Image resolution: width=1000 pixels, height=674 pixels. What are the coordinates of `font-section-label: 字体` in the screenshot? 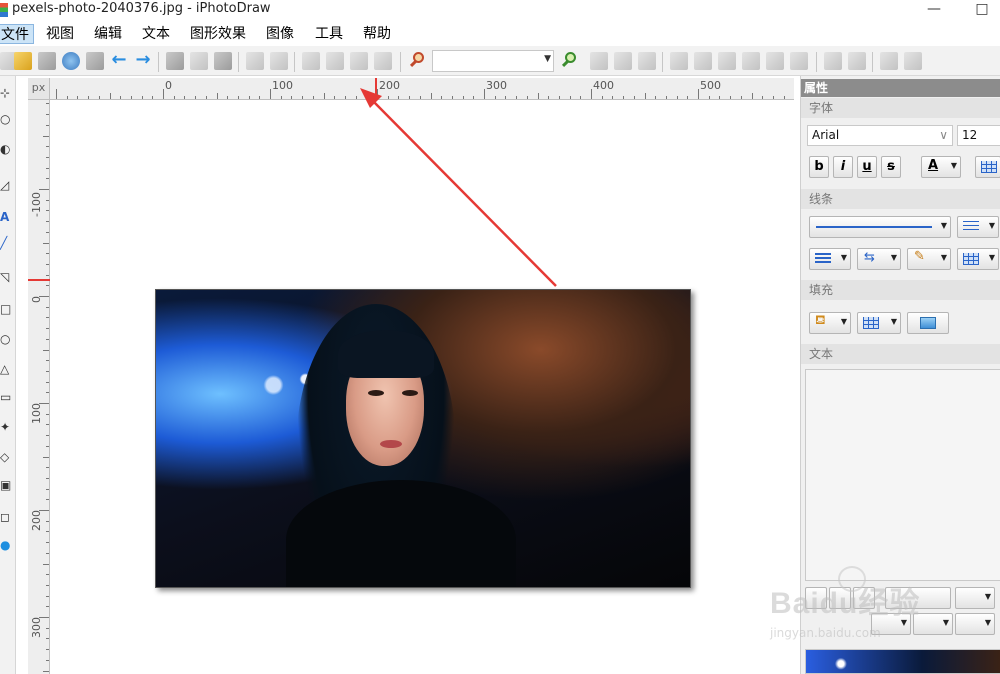 It's located at (900, 108).